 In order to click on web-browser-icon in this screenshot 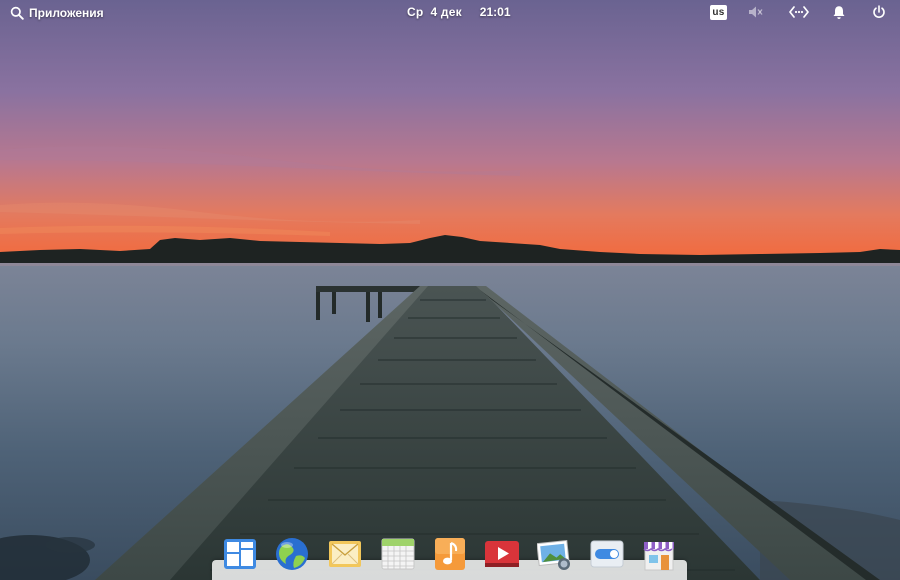, I will do `click(292, 554)`.